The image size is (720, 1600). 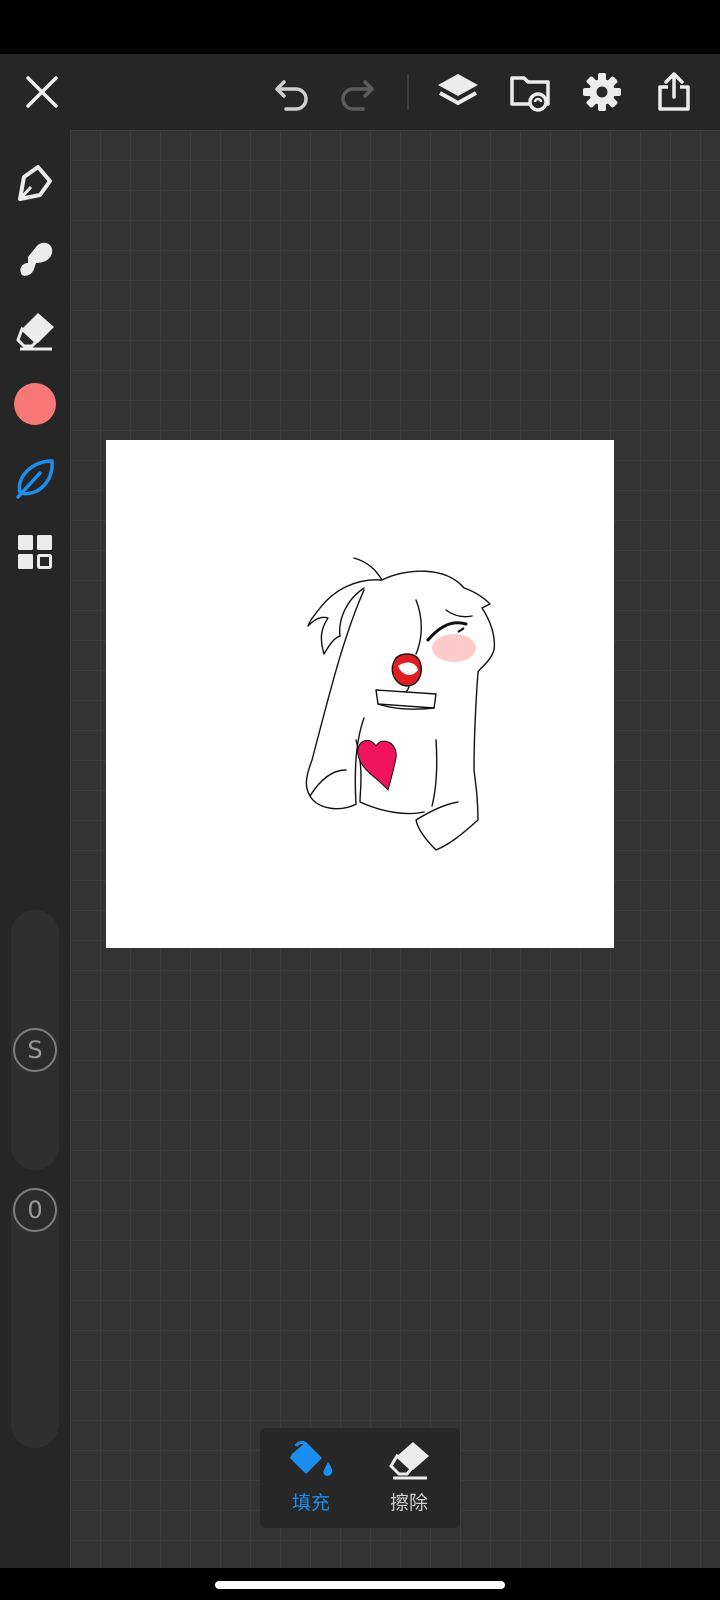 I want to click on current-color-swatch, so click(x=35, y=404).